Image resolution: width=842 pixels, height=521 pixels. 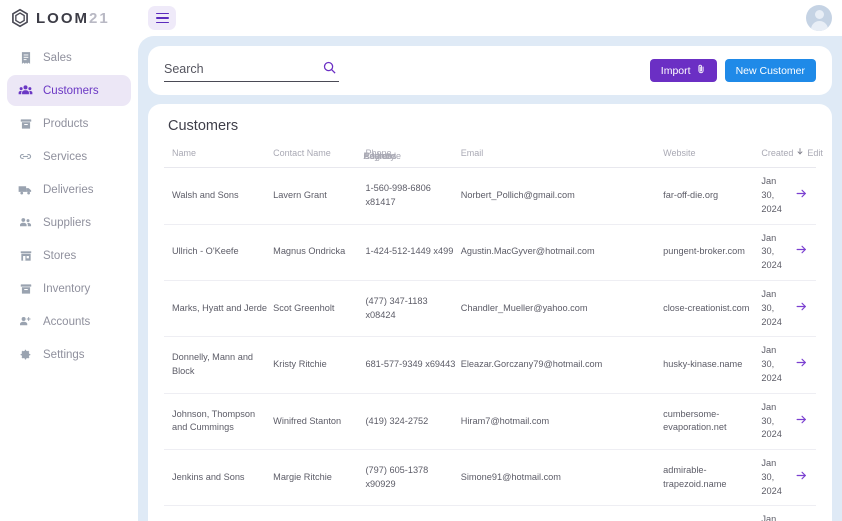 What do you see at coordinates (410, 156) in the screenshot?
I see `column-header-phone: Phone` at bounding box center [410, 156].